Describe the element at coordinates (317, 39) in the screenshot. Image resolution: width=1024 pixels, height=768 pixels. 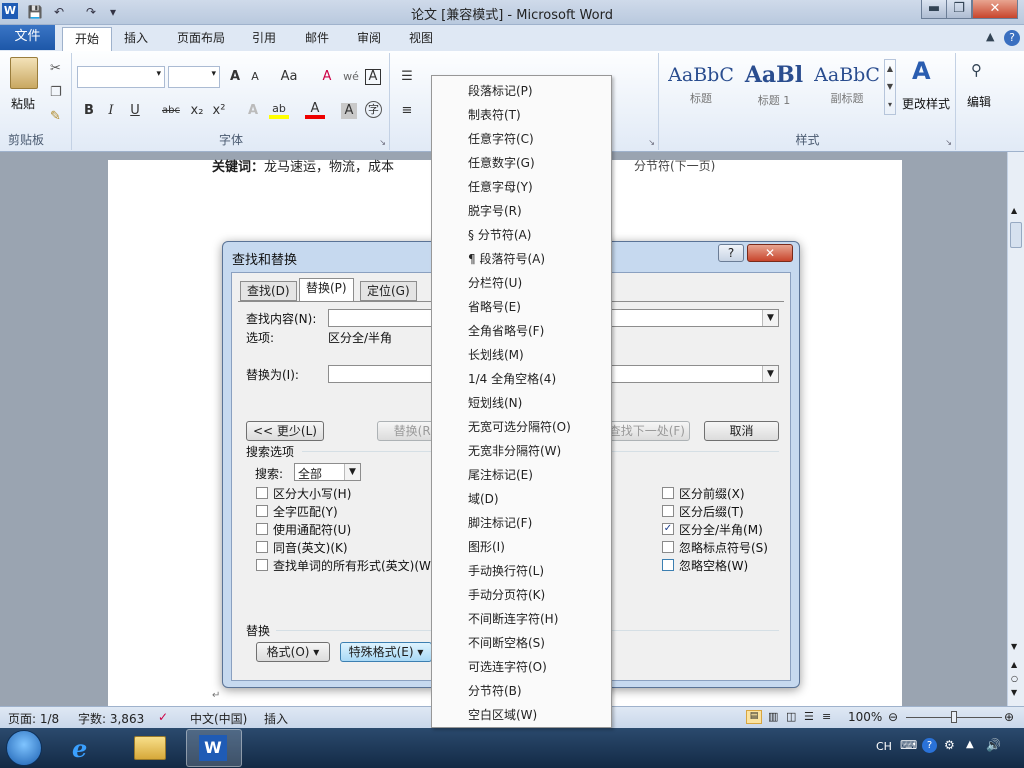
I see `tab-mailings: 邮件` at that location.